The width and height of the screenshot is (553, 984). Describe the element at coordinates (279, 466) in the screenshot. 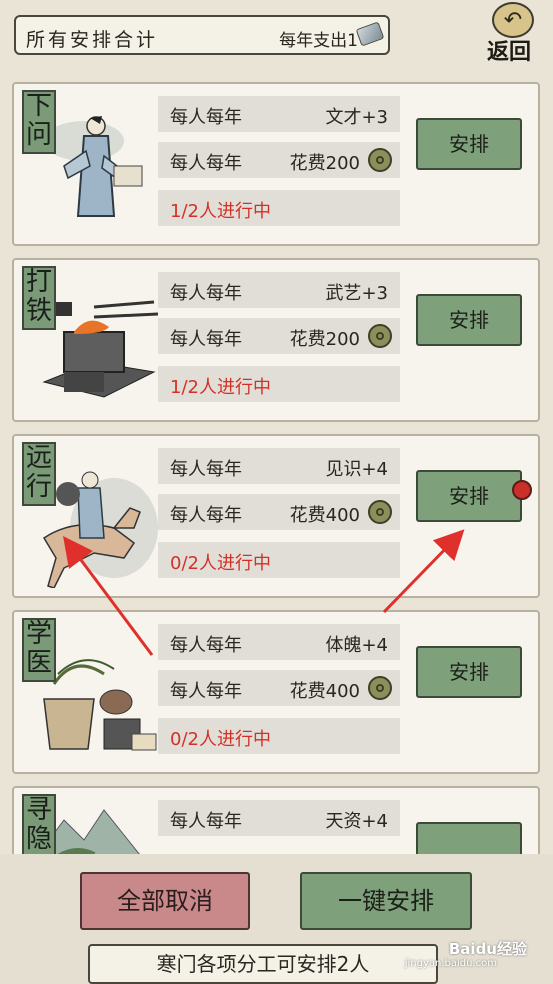

I see `benefit-row: 每人每年 见识+4` at that location.